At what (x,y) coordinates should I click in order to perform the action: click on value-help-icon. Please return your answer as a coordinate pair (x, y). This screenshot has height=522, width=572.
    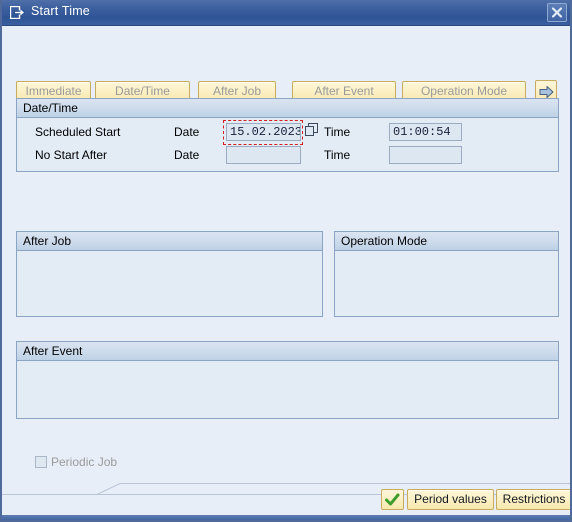
    Looking at the image, I should click on (311, 129).